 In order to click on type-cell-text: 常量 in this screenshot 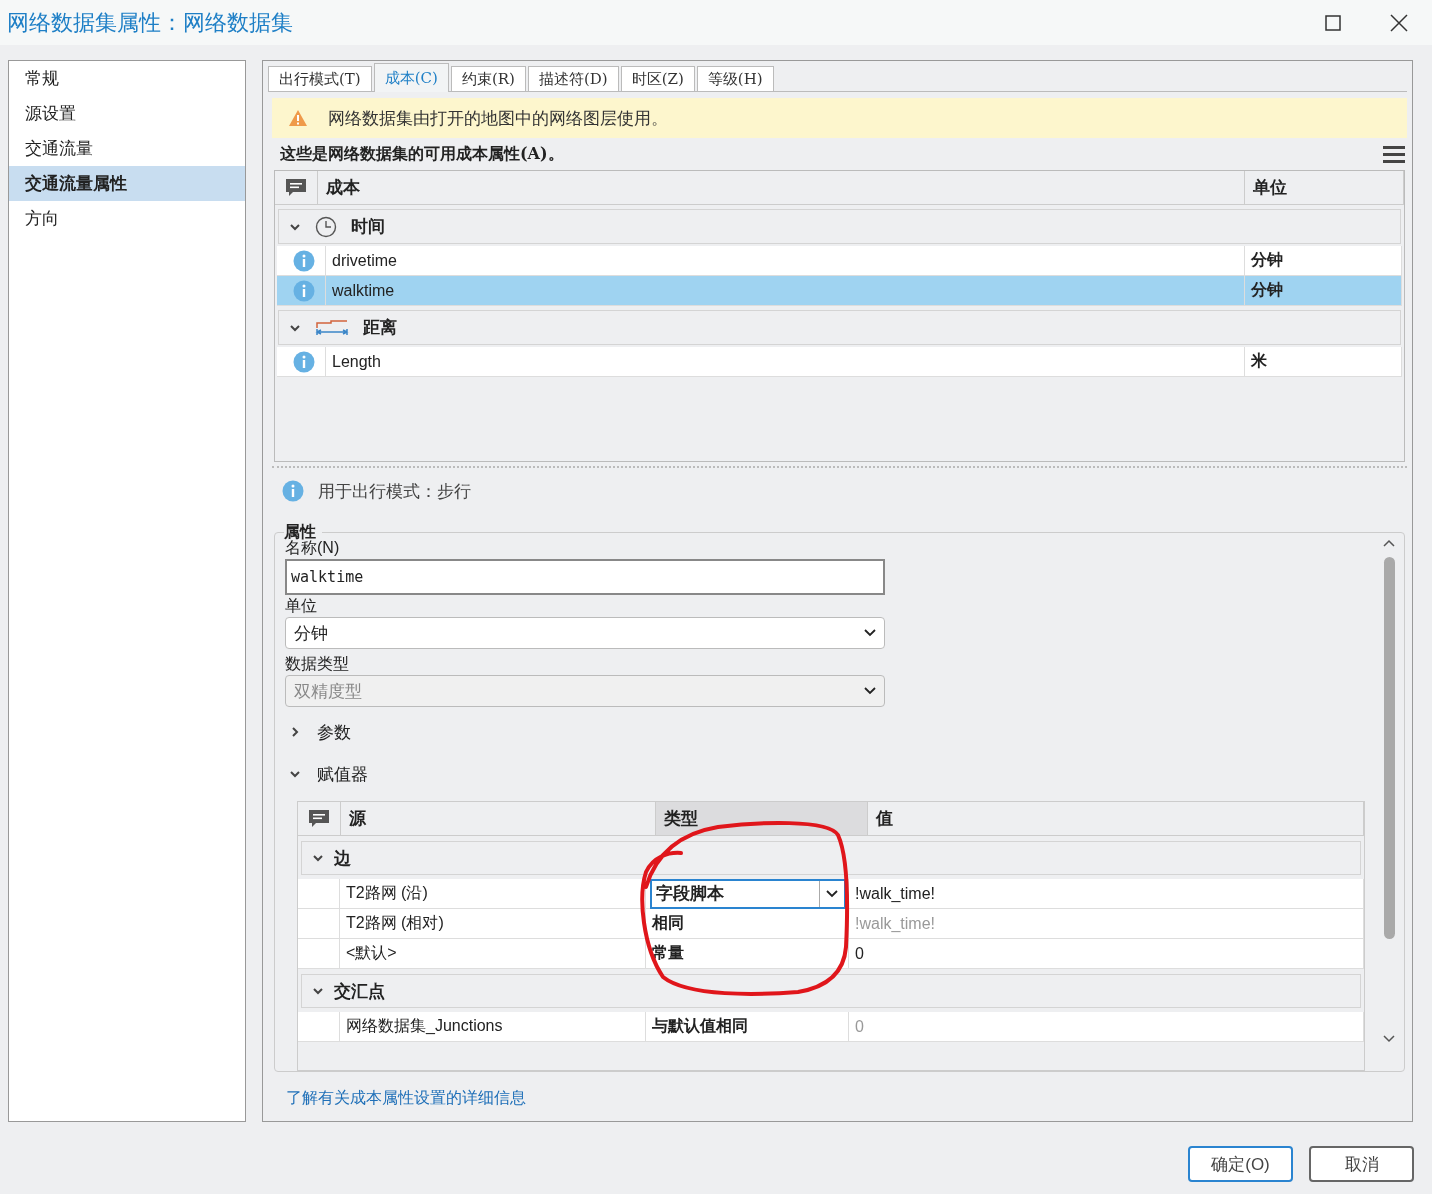, I will do `click(668, 953)`.